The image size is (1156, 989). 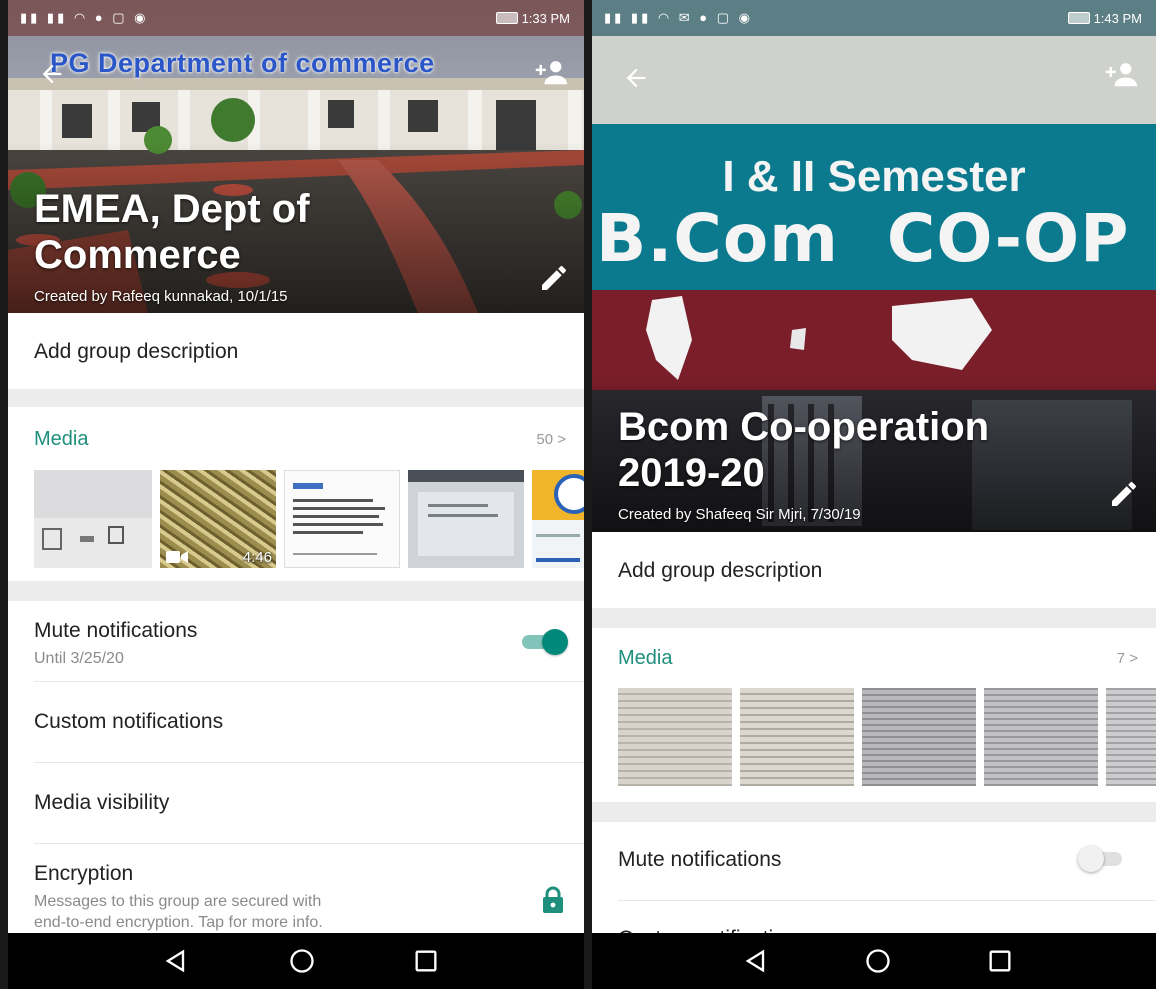 What do you see at coordinates (177, 557) in the screenshot?
I see `video-camera-icon` at bounding box center [177, 557].